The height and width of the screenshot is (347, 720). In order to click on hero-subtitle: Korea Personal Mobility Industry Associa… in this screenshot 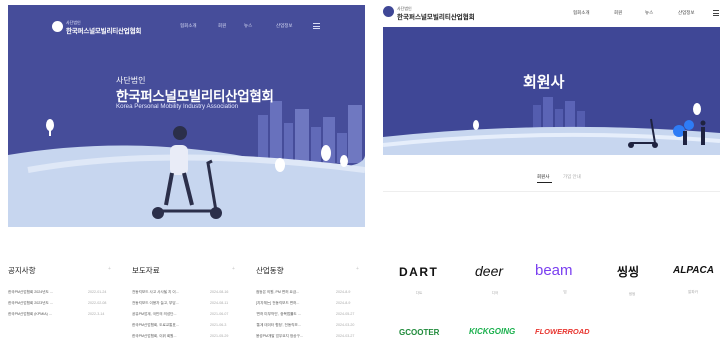, I will do `click(177, 106)`.